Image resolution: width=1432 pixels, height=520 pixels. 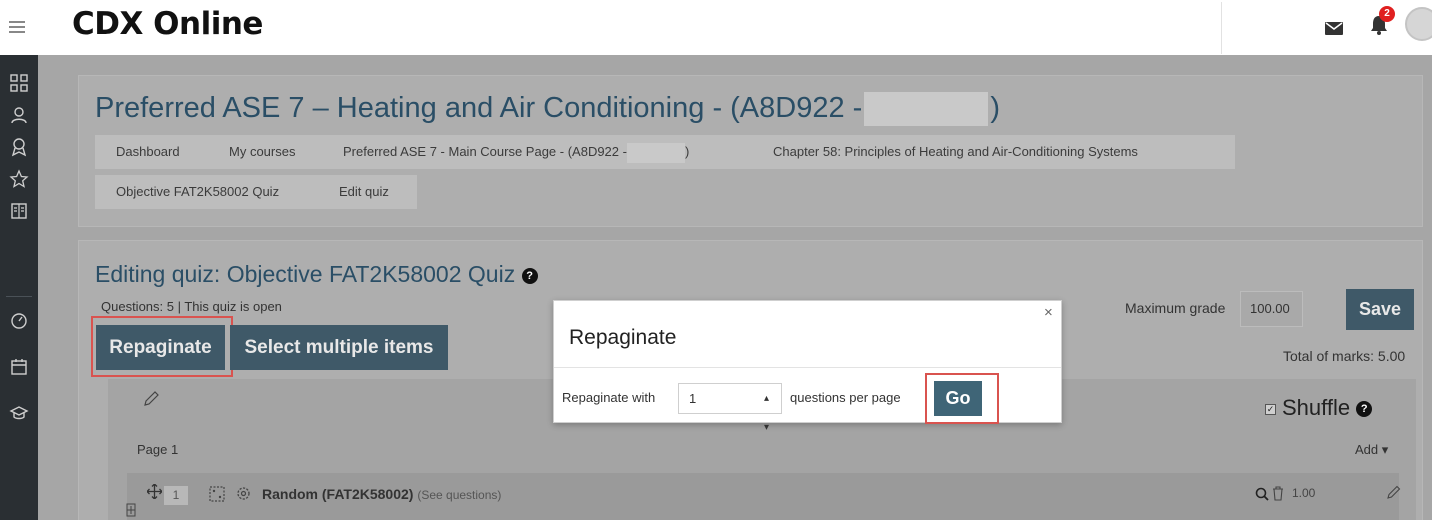 What do you see at coordinates (623, 337) in the screenshot?
I see `dialog-title: Repaginate` at bounding box center [623, 337].